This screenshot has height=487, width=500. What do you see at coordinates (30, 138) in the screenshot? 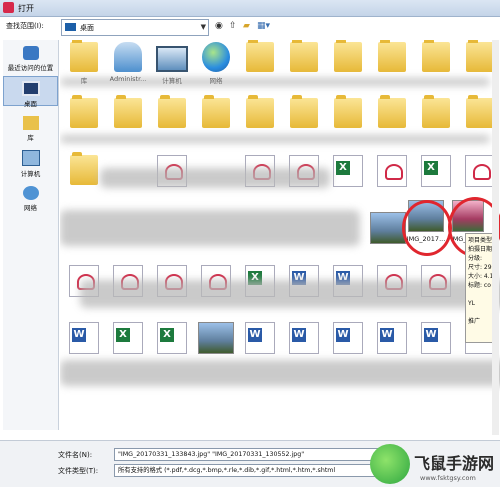
I see `nav-item-label: 库` at bounding box center [30, 138].